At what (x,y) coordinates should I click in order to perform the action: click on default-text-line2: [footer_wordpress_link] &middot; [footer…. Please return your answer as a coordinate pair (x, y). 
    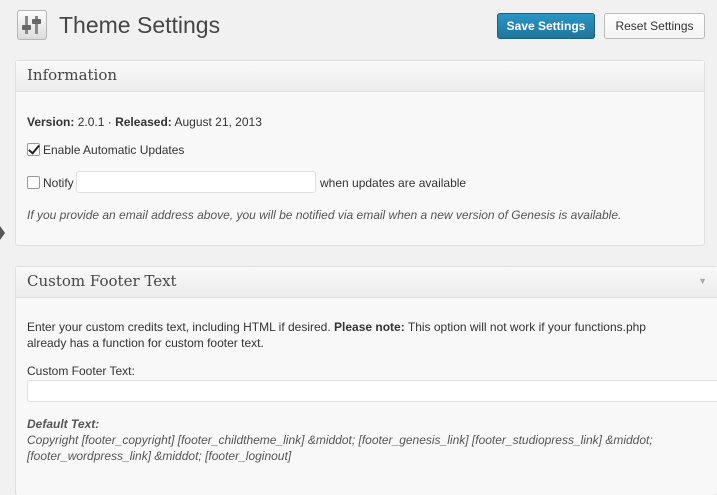
    Looking at the image, I should click on (159, 456).